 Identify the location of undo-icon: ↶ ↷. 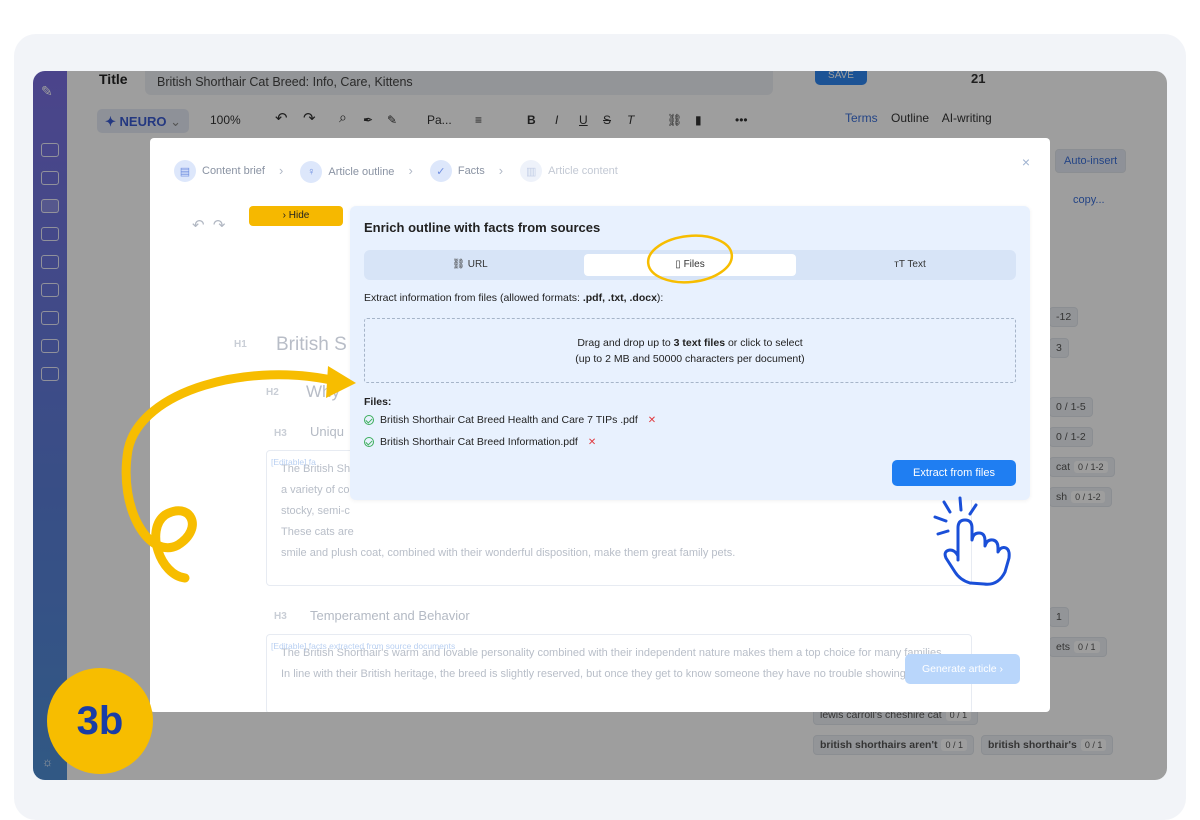
(208, 225).